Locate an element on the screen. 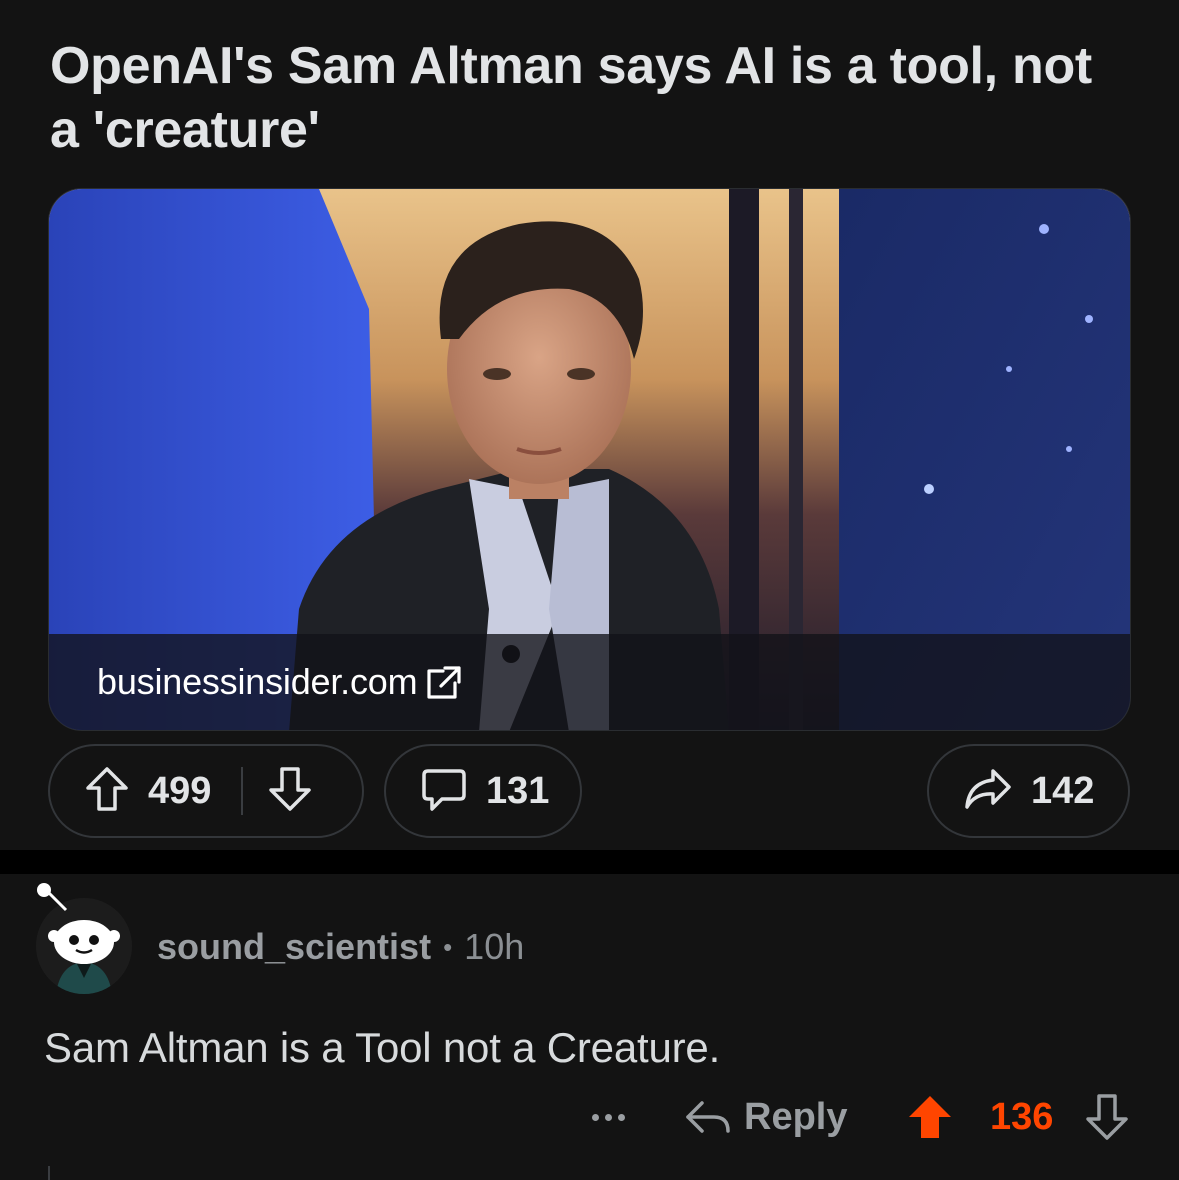 This screenshot has height=1180, width=1179. link-domain-bar: businessinsider.com is located at coordinates (589, 682).